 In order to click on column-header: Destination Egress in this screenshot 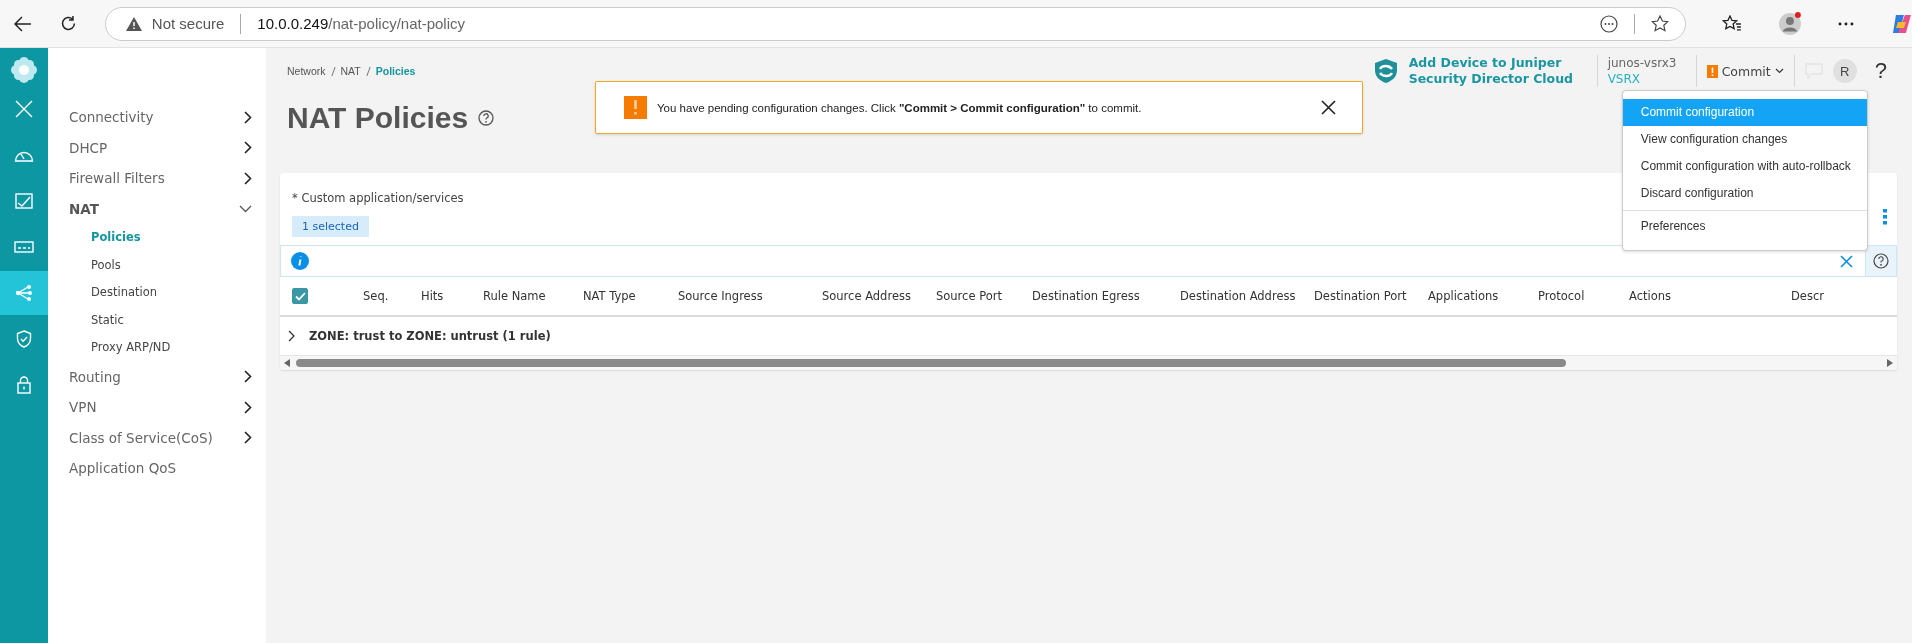, I will do `click(1086, 296)`.